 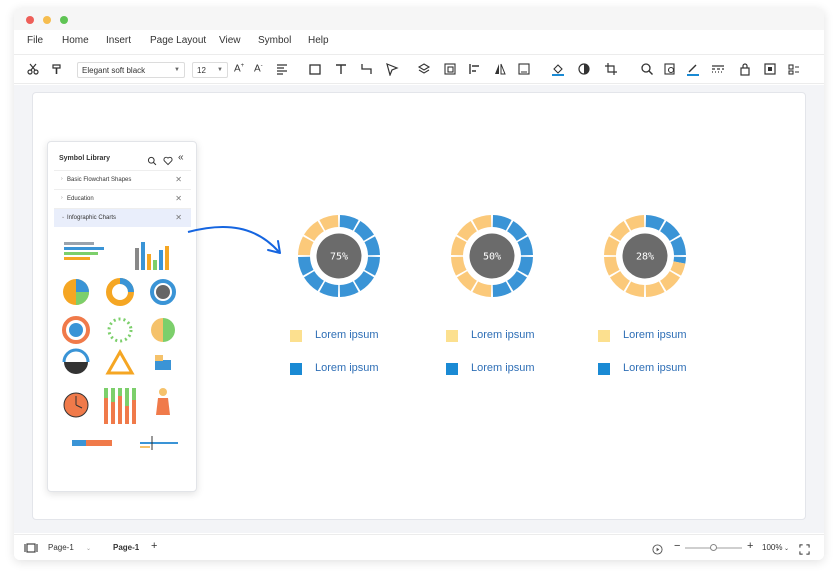 I want to click on fill-icon, so click(x=558, y=69).